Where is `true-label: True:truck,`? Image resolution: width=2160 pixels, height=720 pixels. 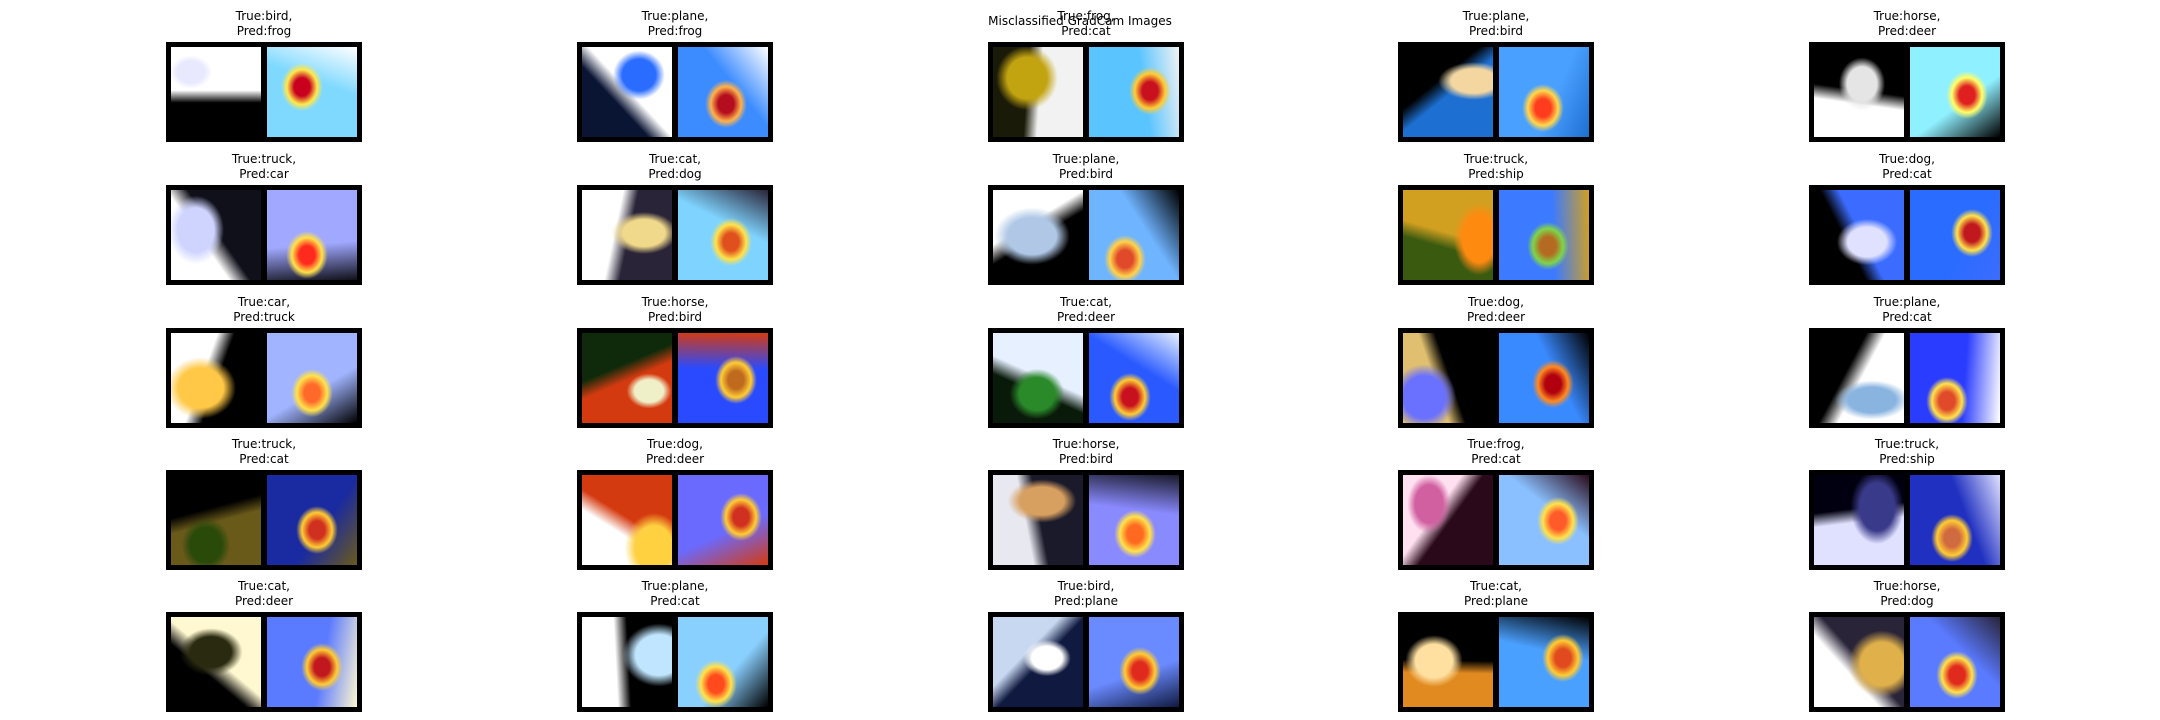 true-label: True:truck, is located at coordinates (264, 159).